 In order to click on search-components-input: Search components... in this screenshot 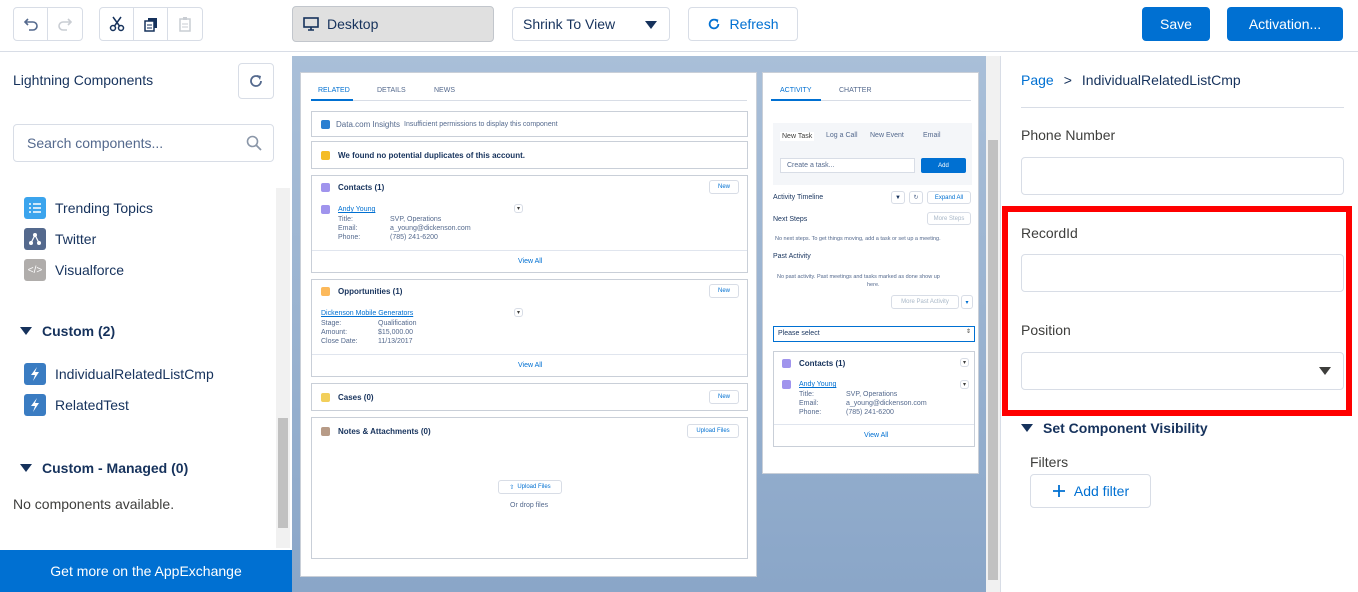, I will do `click(143, 143)`.